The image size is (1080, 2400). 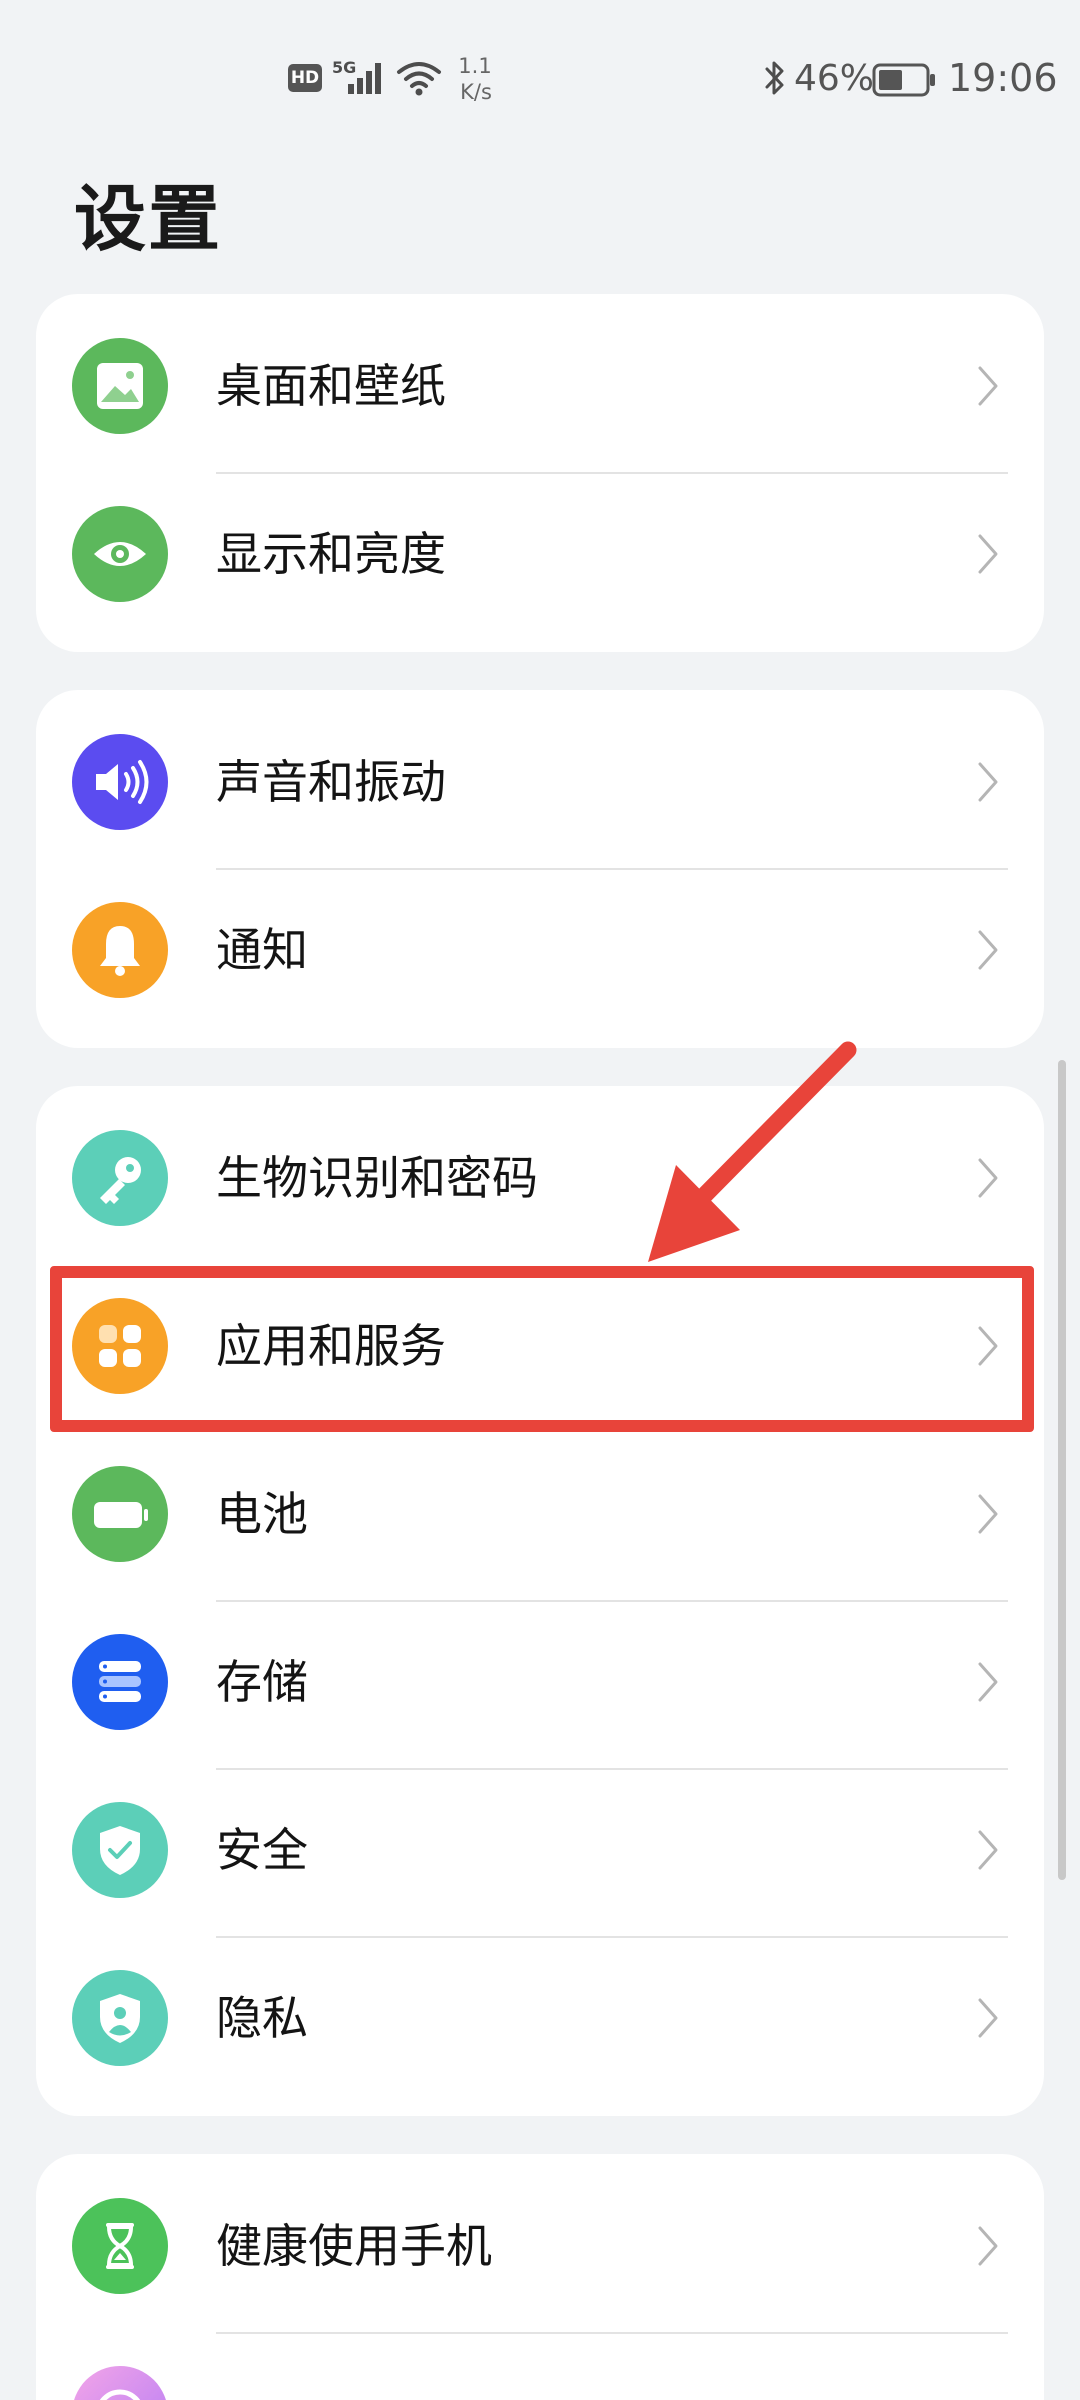 What do you see at coordinates (752, 1151) in the screenshot?
I see `arrow-annotation` at bounding box center [752, 1151].